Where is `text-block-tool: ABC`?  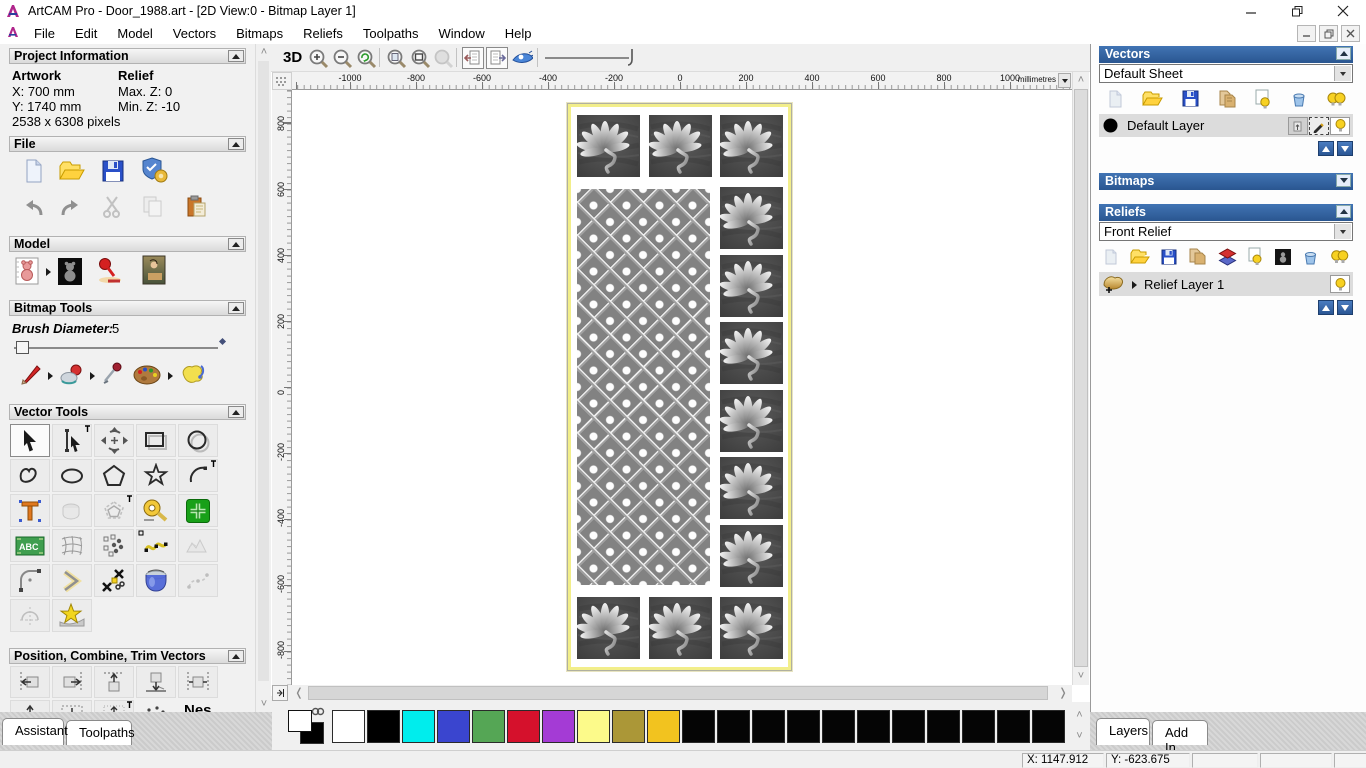
text-block-tool: ABC is located at coordinates (30, 545).